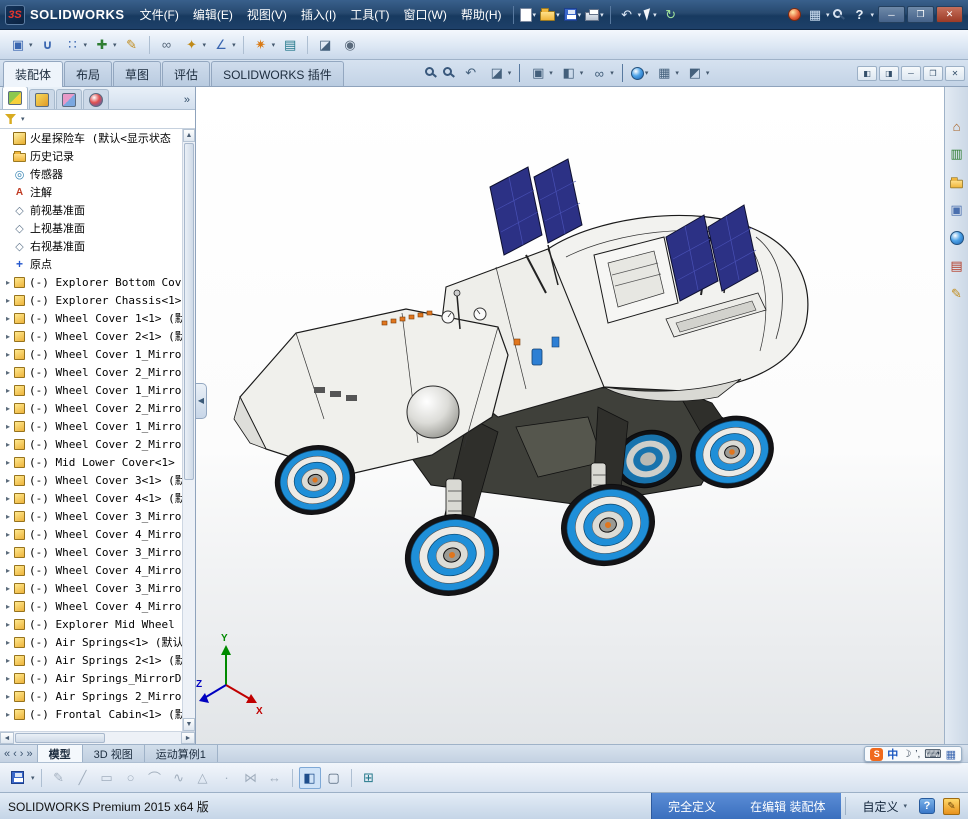  I want to click on menu-item: 文件(F), so click(159, 14).